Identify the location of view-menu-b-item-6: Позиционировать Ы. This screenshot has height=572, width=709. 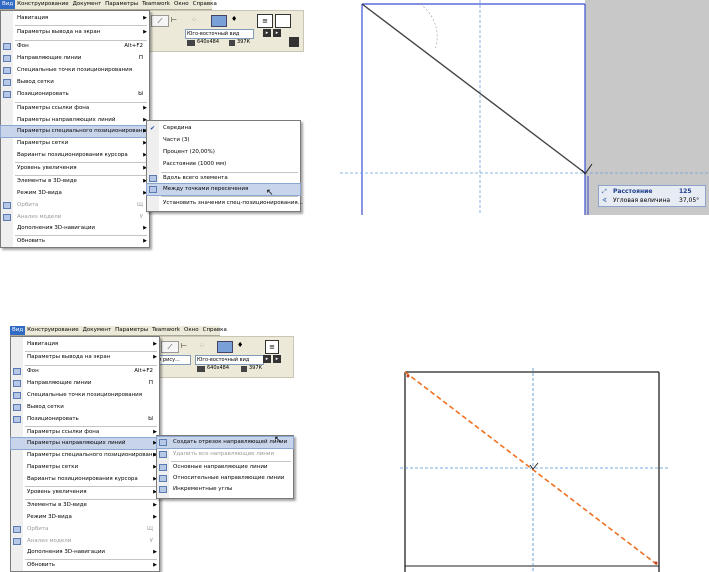
(85, 419).